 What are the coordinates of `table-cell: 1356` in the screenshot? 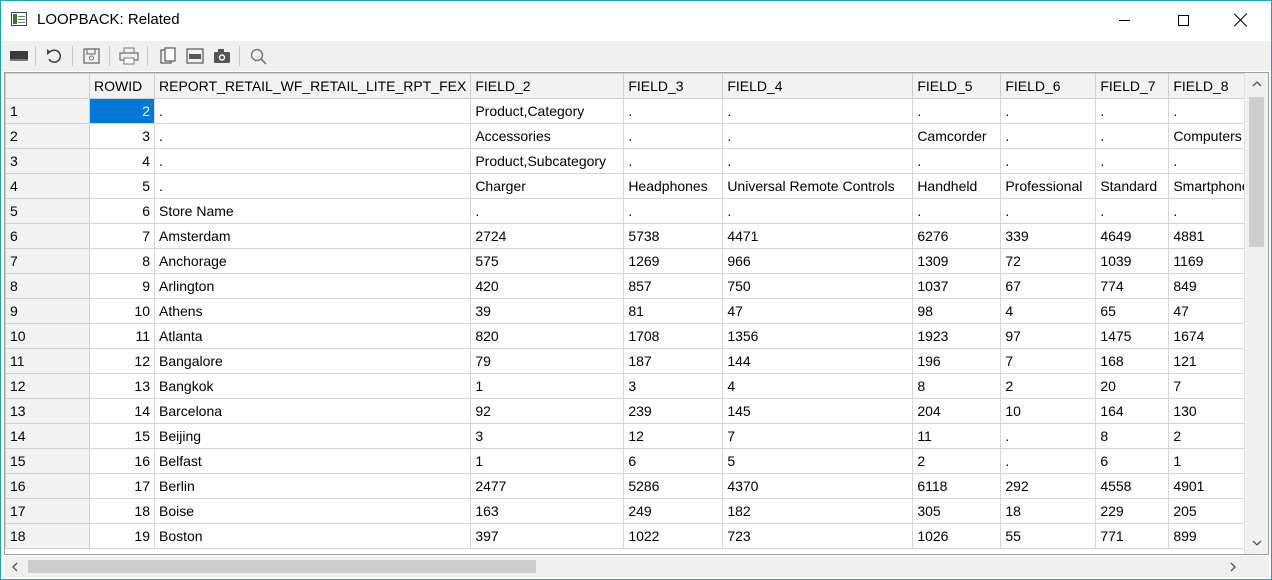 It's located at (818, 336).